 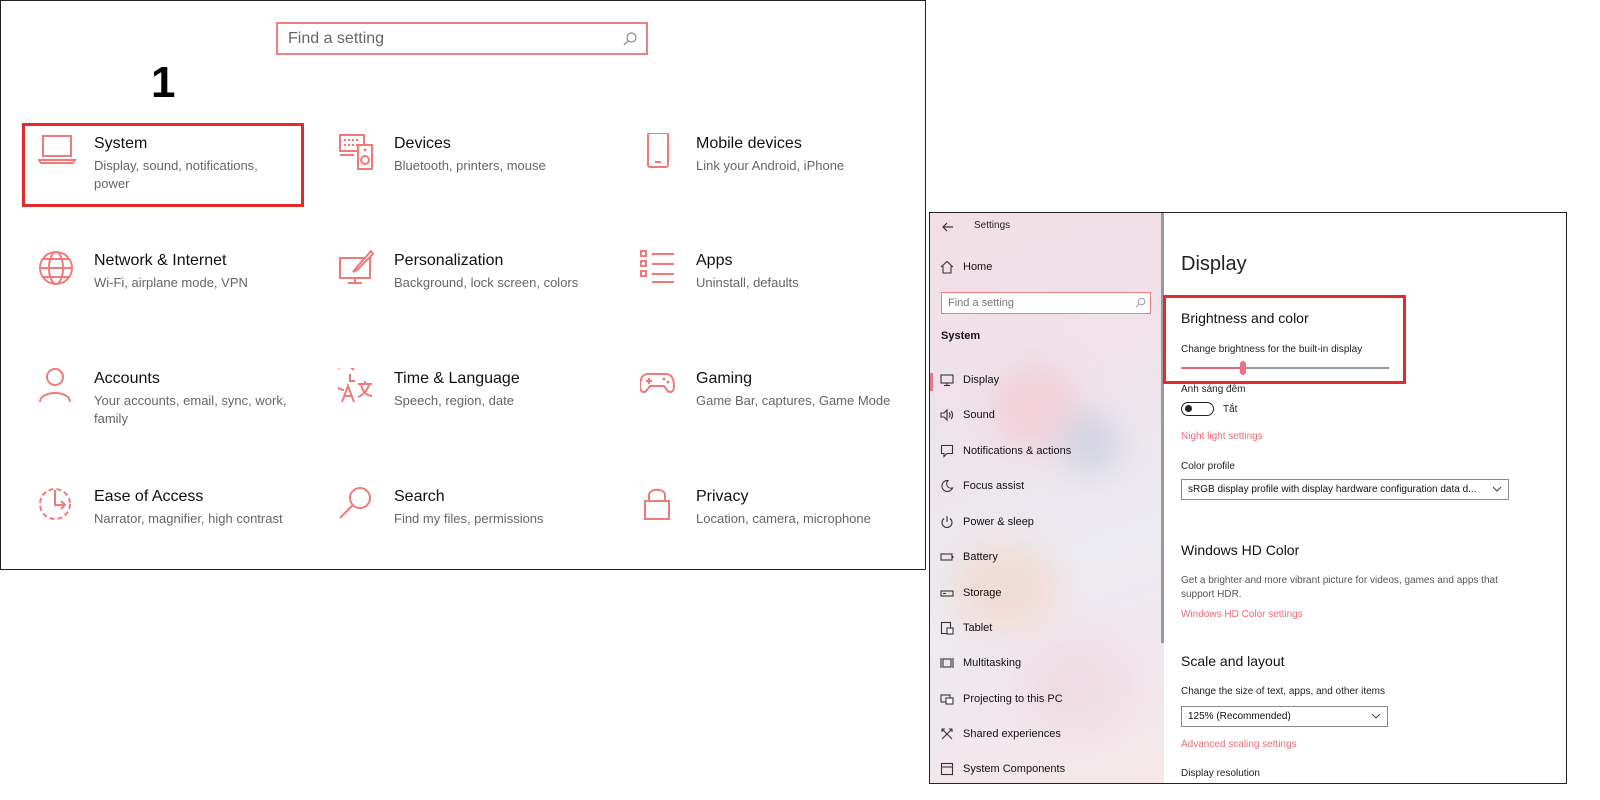 I want to click on tile-title: Search, so click(x=419, y=496).